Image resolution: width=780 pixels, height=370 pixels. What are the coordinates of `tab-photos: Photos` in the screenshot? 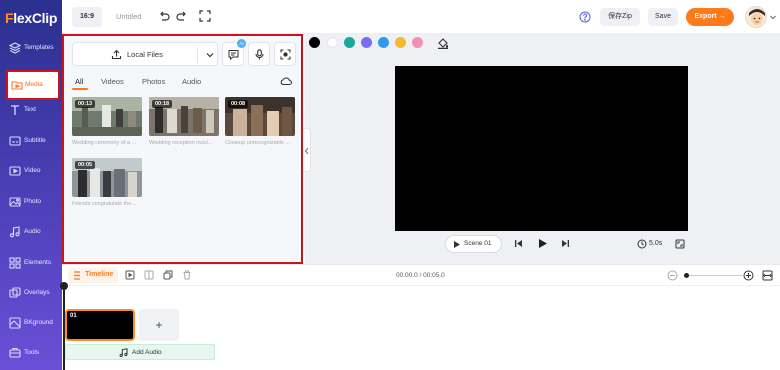 It's located at (153, 81).